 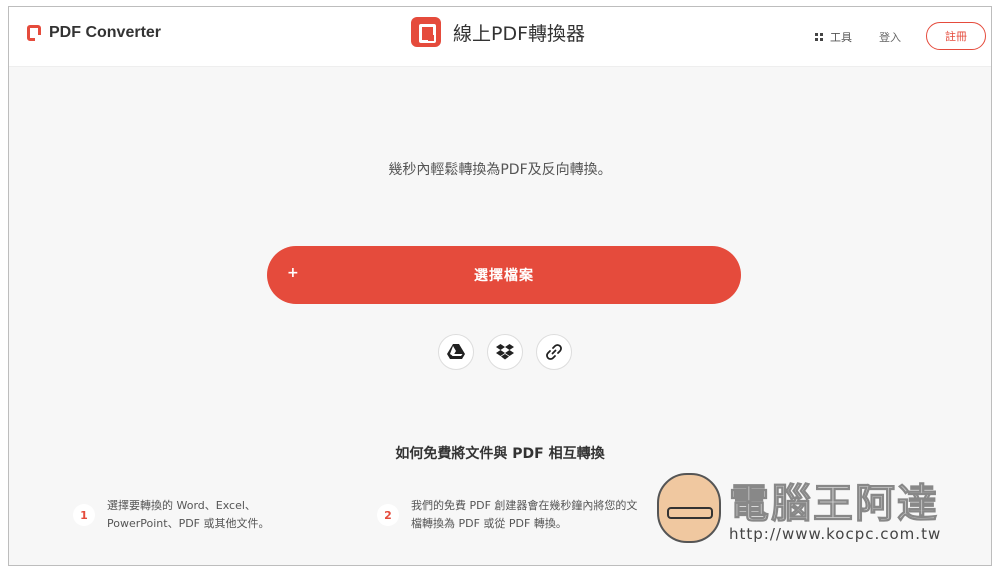 What do you see at coordinates (956, 36) in the screenshot?
I see `register-button: 註冊` at bounding box center [956, 36].